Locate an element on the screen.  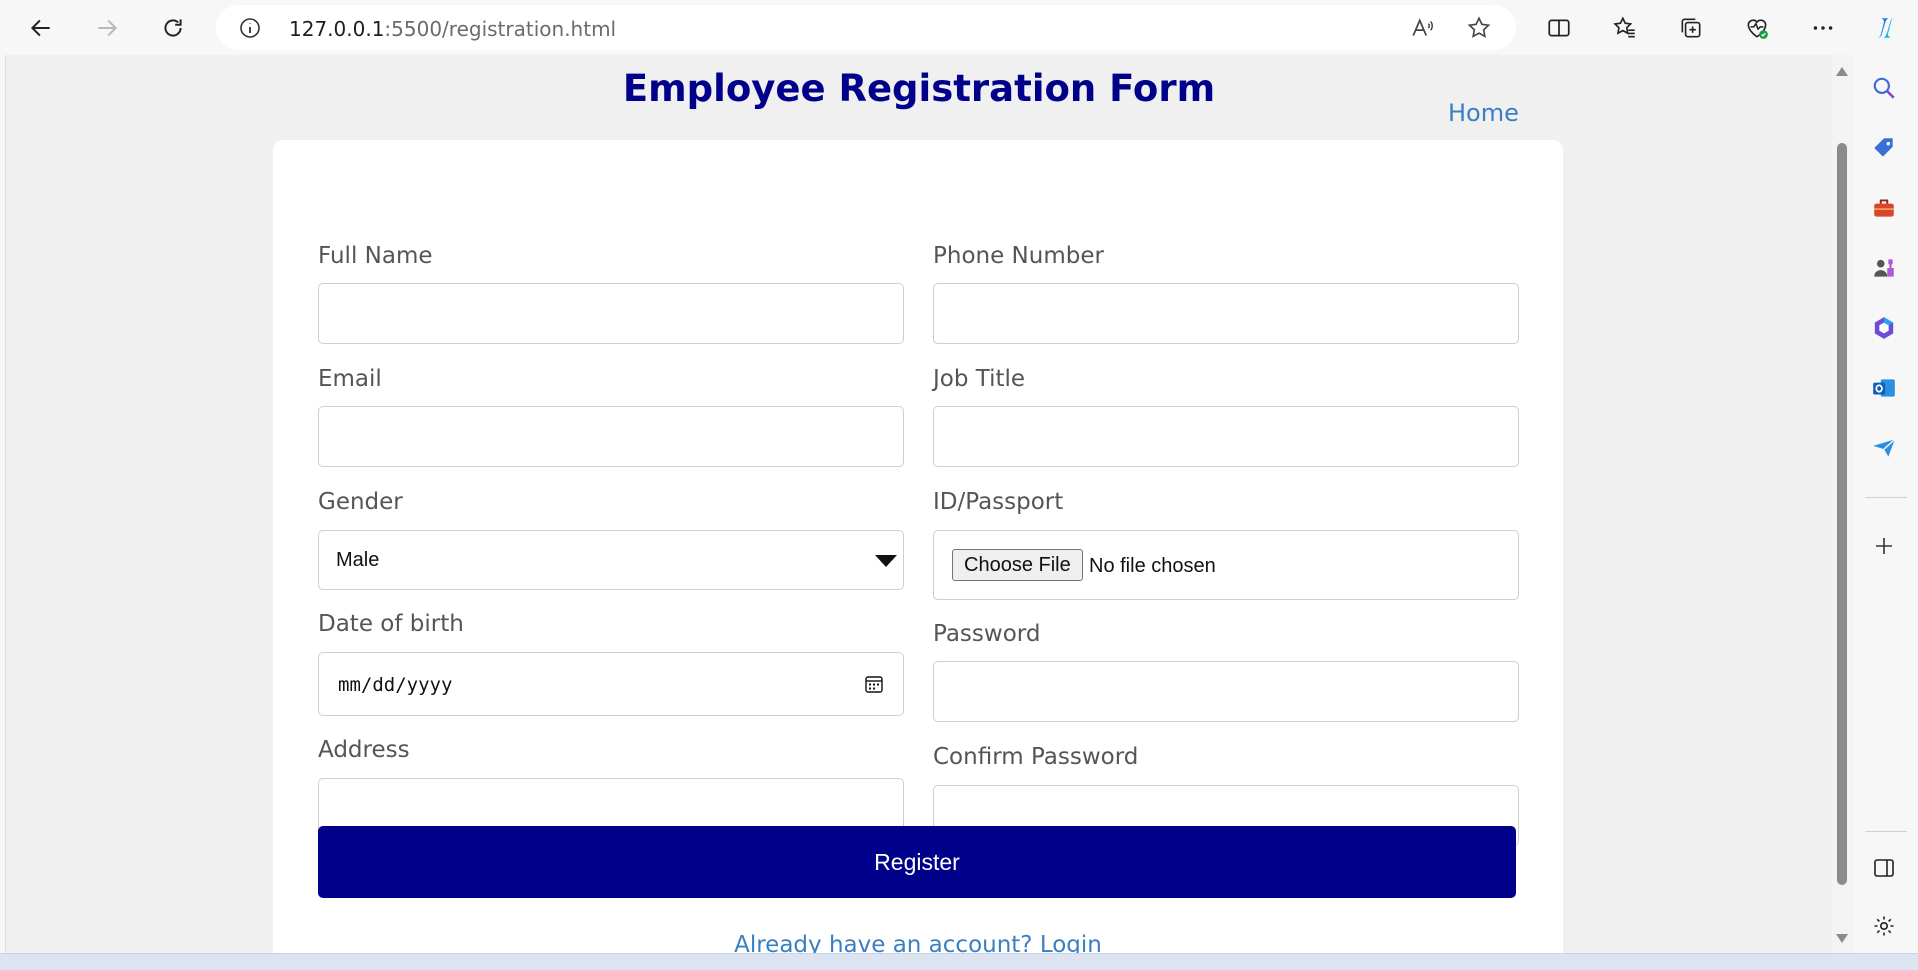
address-bar: 127.0.0.1:5500/registration.html is located at coordinates (866, 27).